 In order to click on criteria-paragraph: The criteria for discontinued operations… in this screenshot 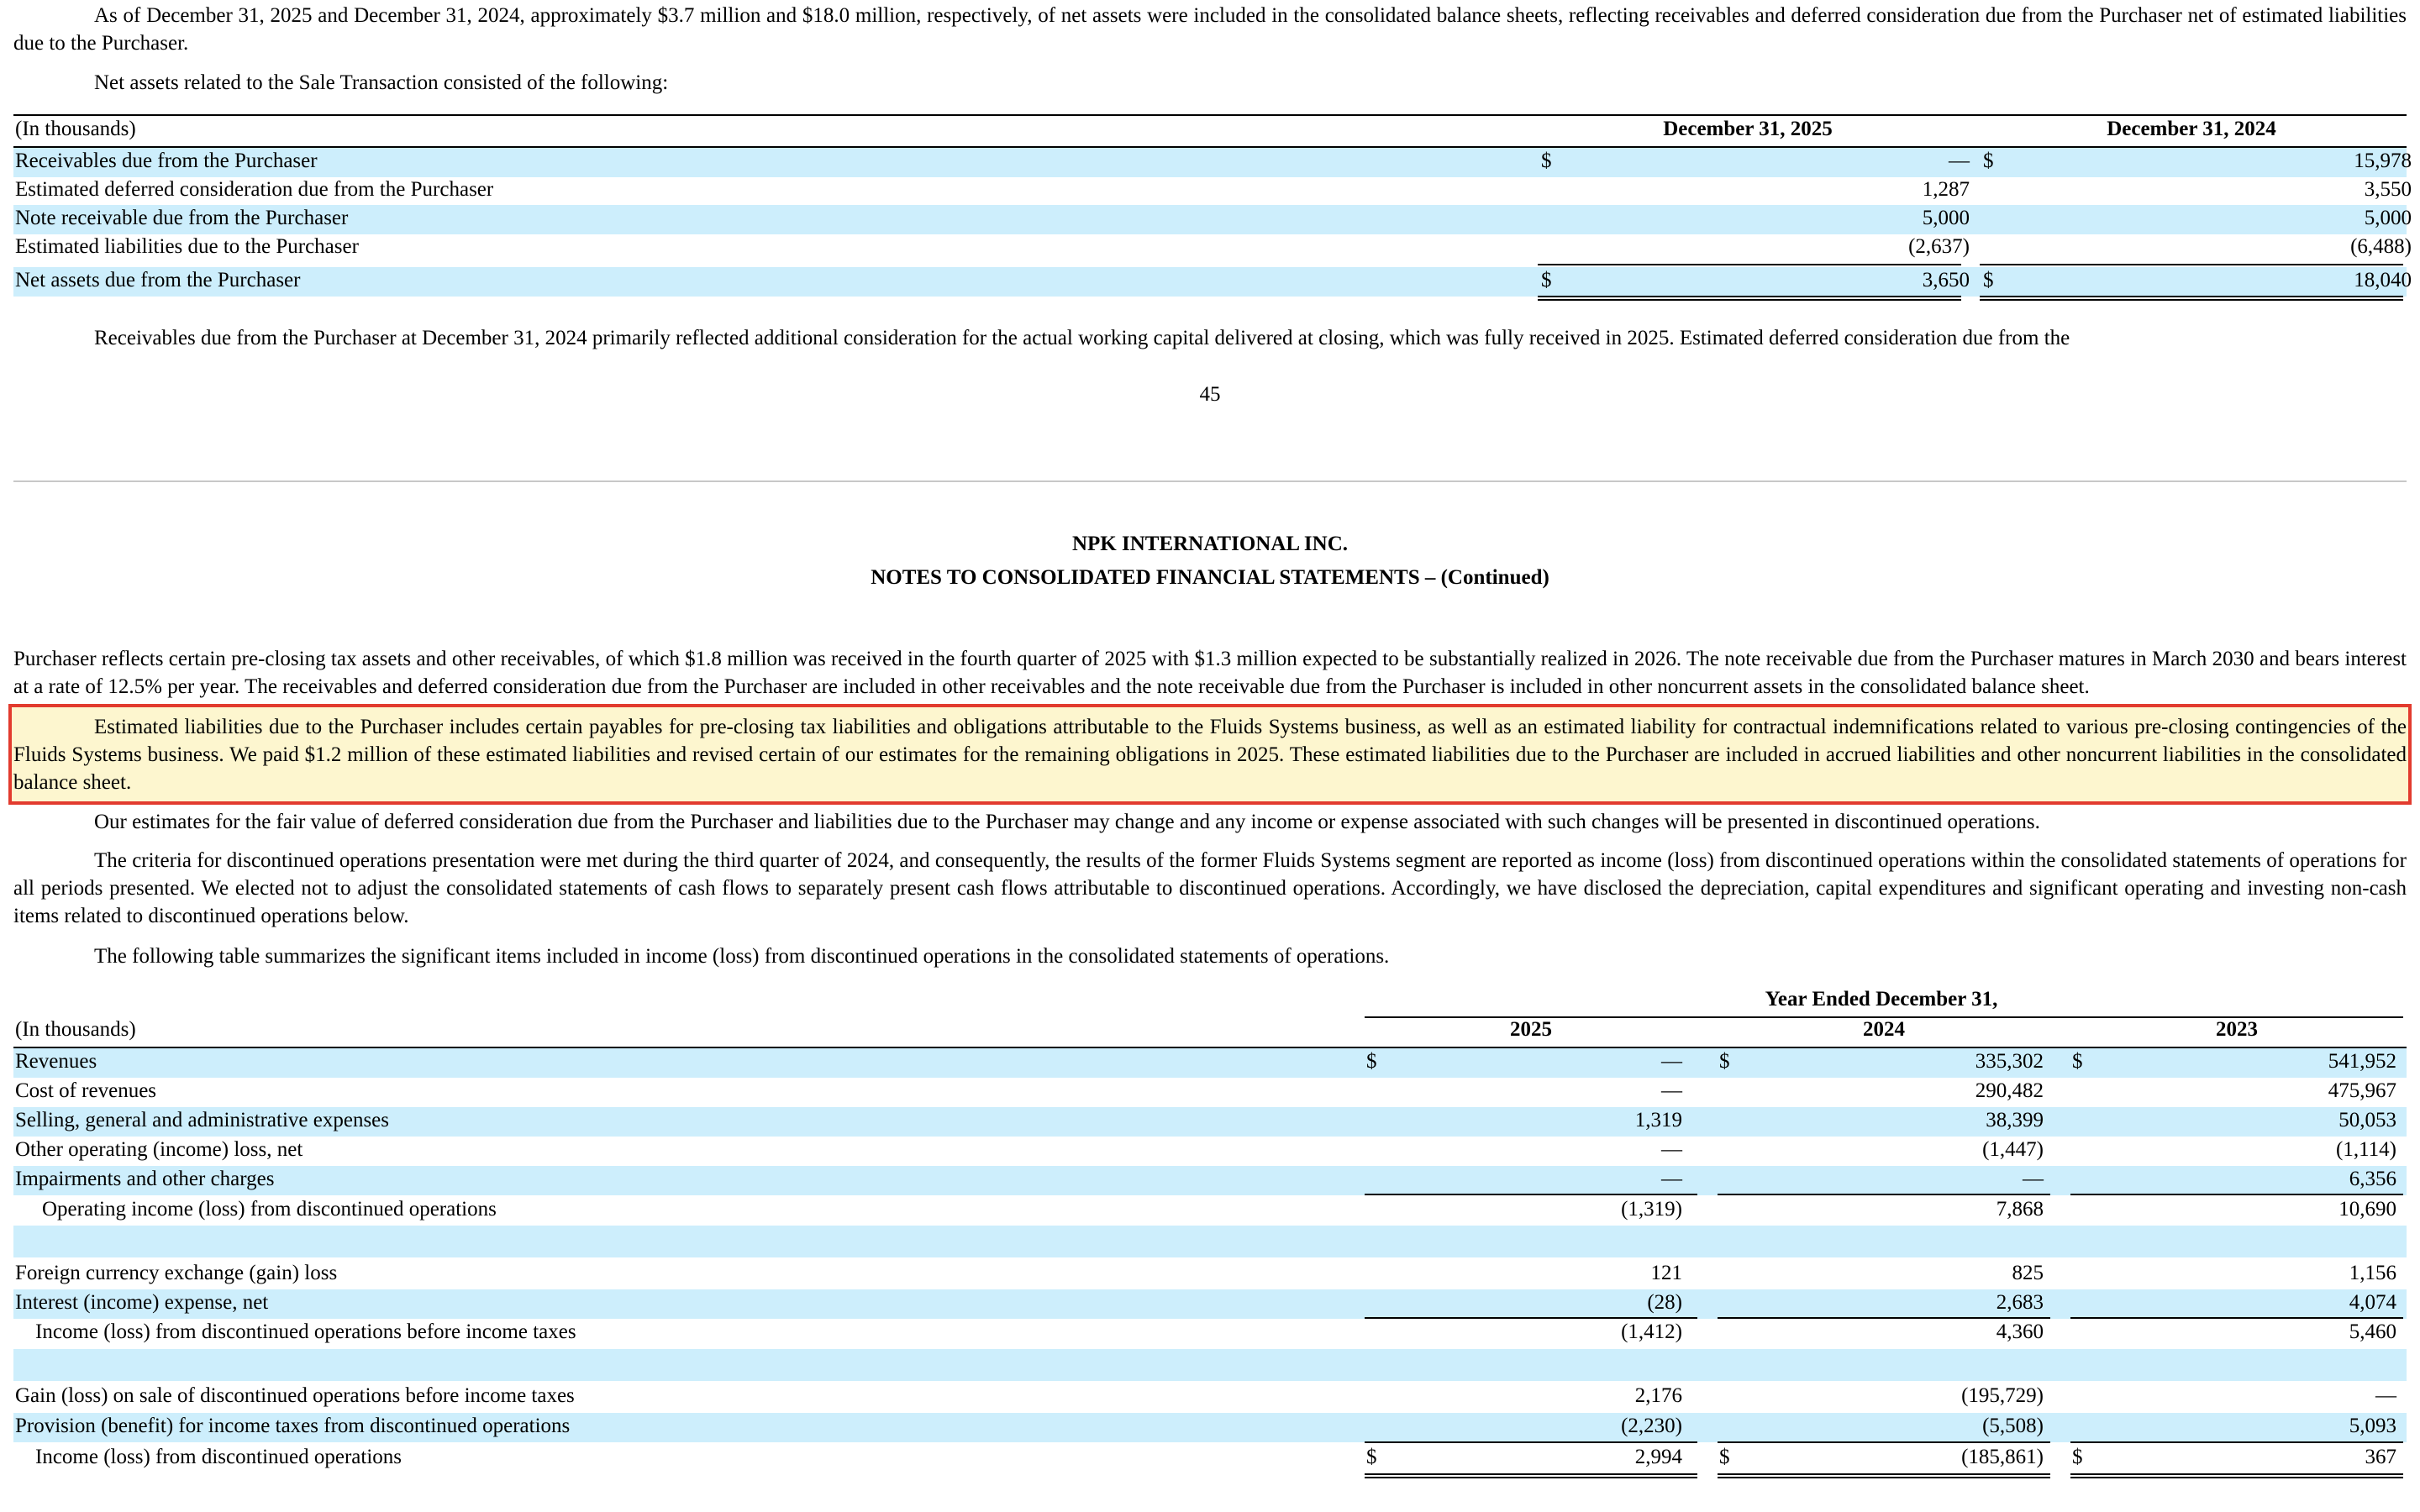, I will do `click(1210, 888)`.